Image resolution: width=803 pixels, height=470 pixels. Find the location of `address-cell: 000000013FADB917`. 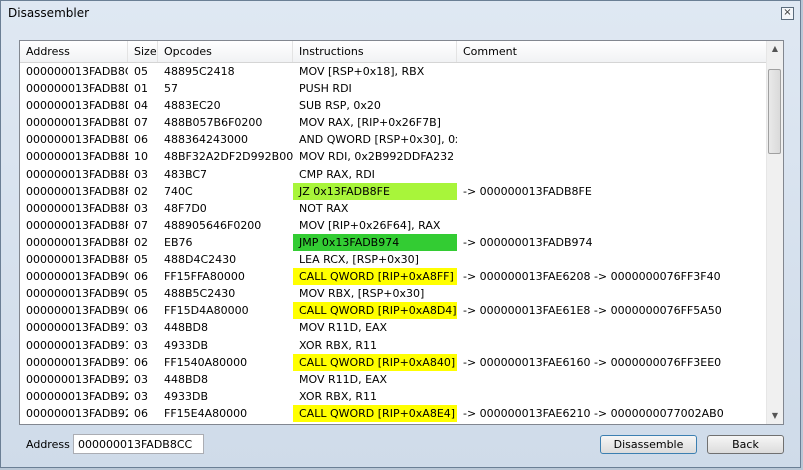

address-cell: 000000013FADB917 is located at coordinates (77, 345).